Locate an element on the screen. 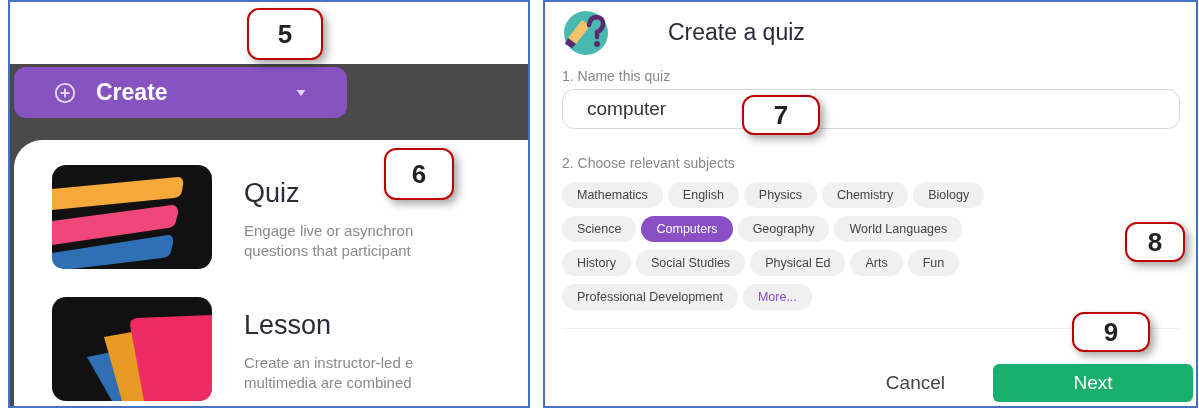  step-callout: 9 is located at coordinates (1111, 332).